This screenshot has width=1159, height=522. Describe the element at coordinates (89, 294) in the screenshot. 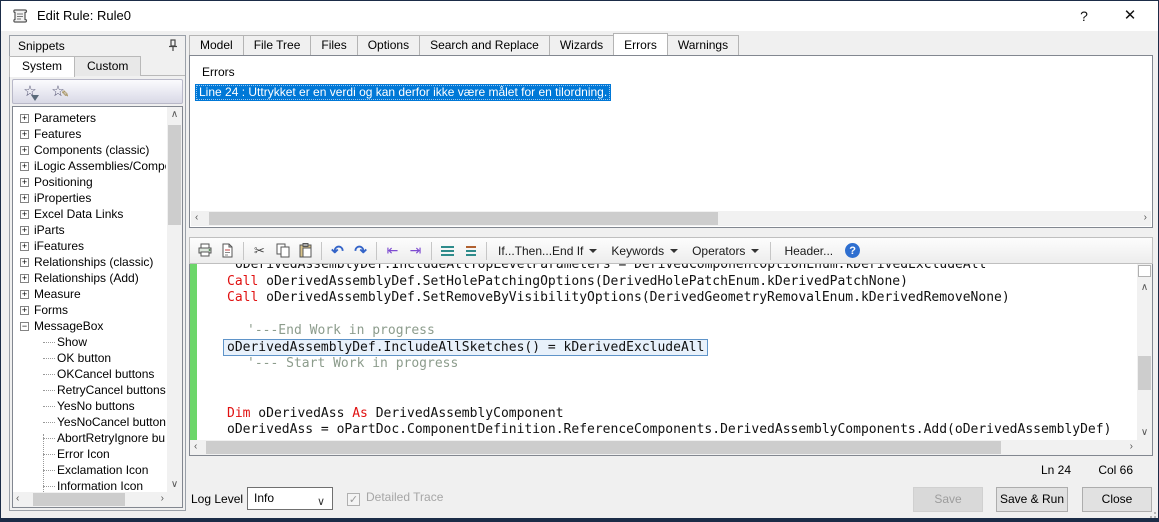

I see `tree-item-measure: + Measure` at that location.